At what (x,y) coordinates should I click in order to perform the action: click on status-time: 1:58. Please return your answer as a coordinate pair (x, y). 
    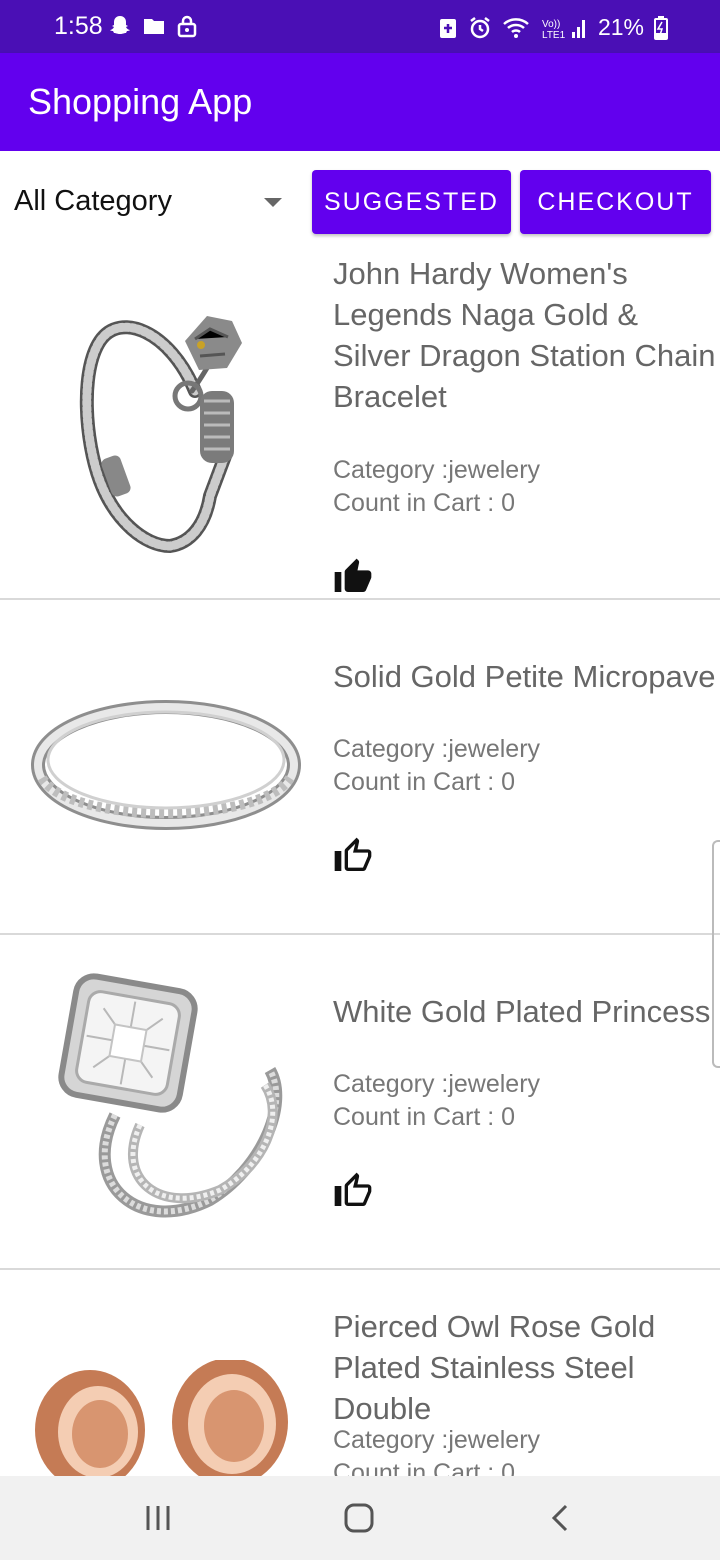
    Looking at the image, I should click on (78, 26).